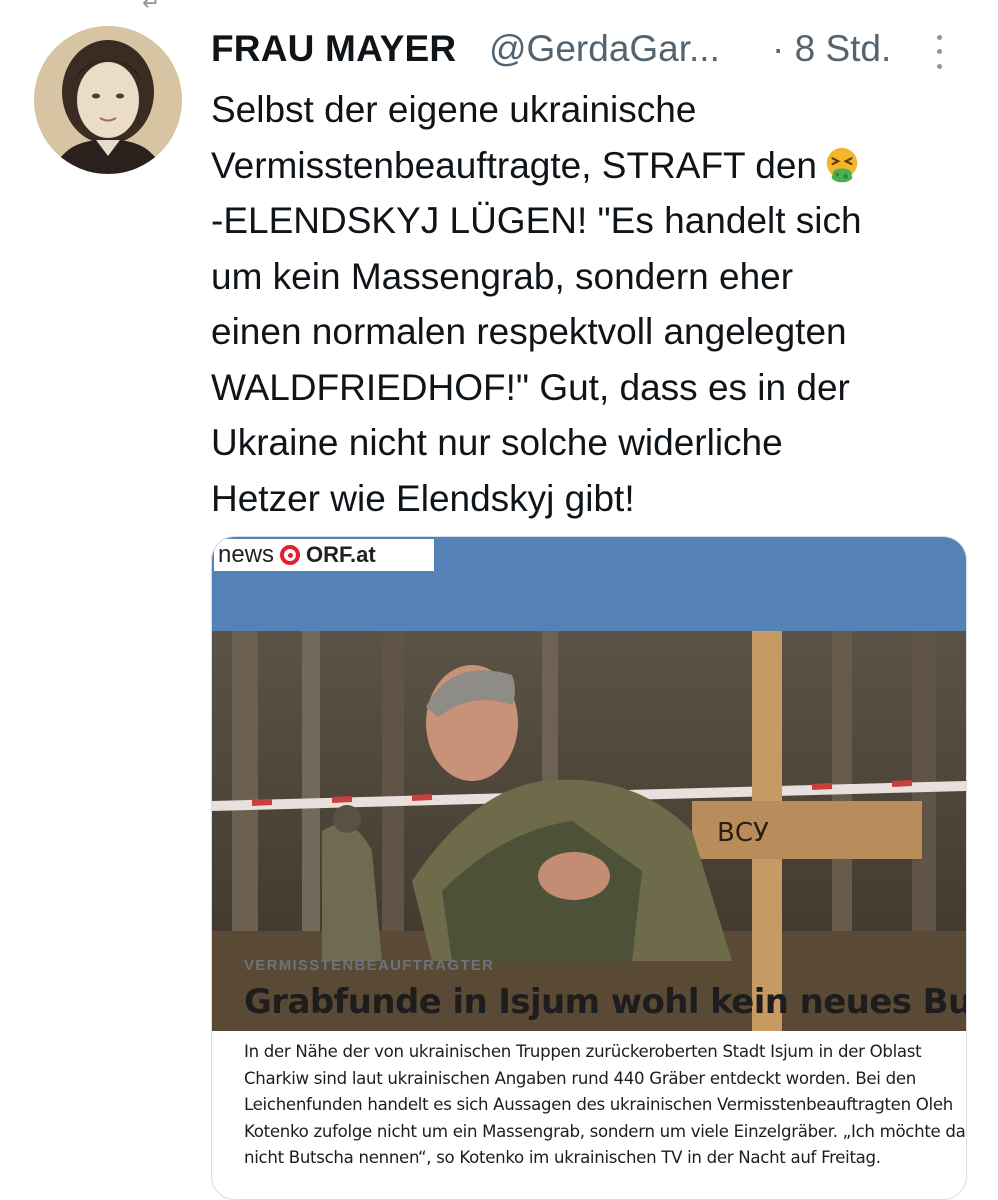 This screenshot has width=998, height=1200. What do you see at coordinates (290, 555) in the screenshot?
I see `orf-ring-icon` at bounding box center [290, 555].